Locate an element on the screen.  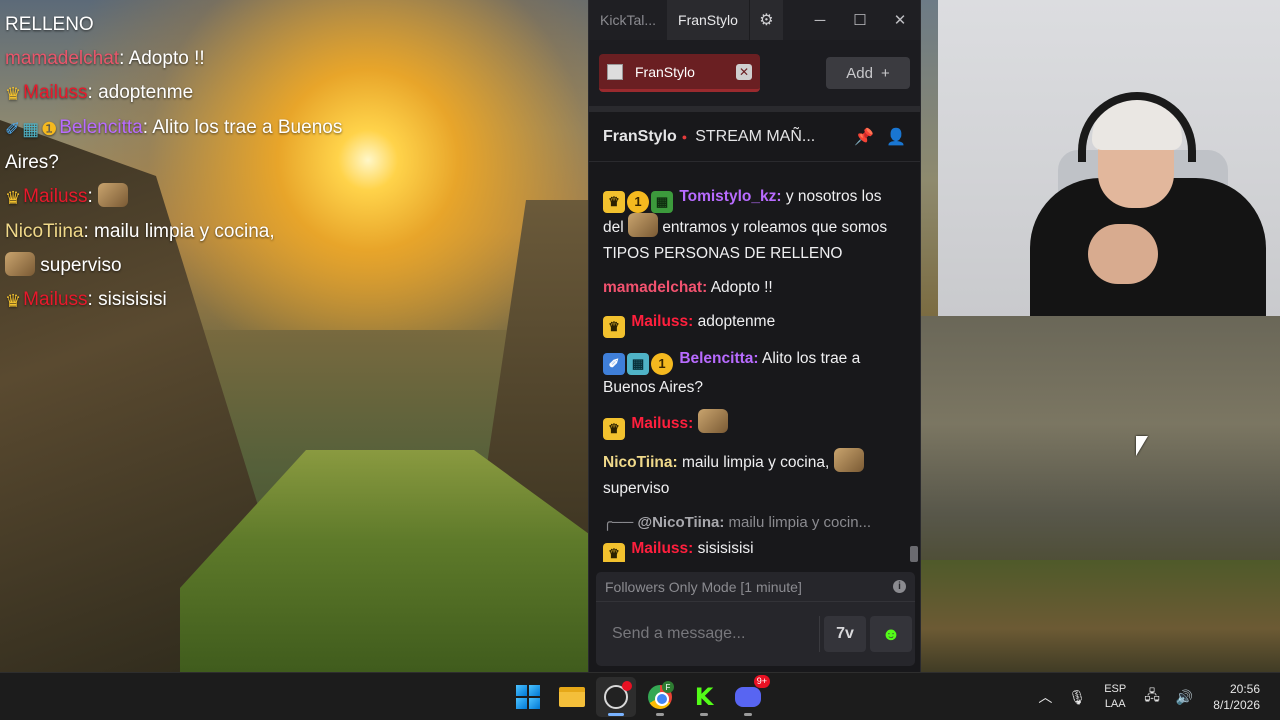
profile-badge: F is located at coordinates (668, 687).